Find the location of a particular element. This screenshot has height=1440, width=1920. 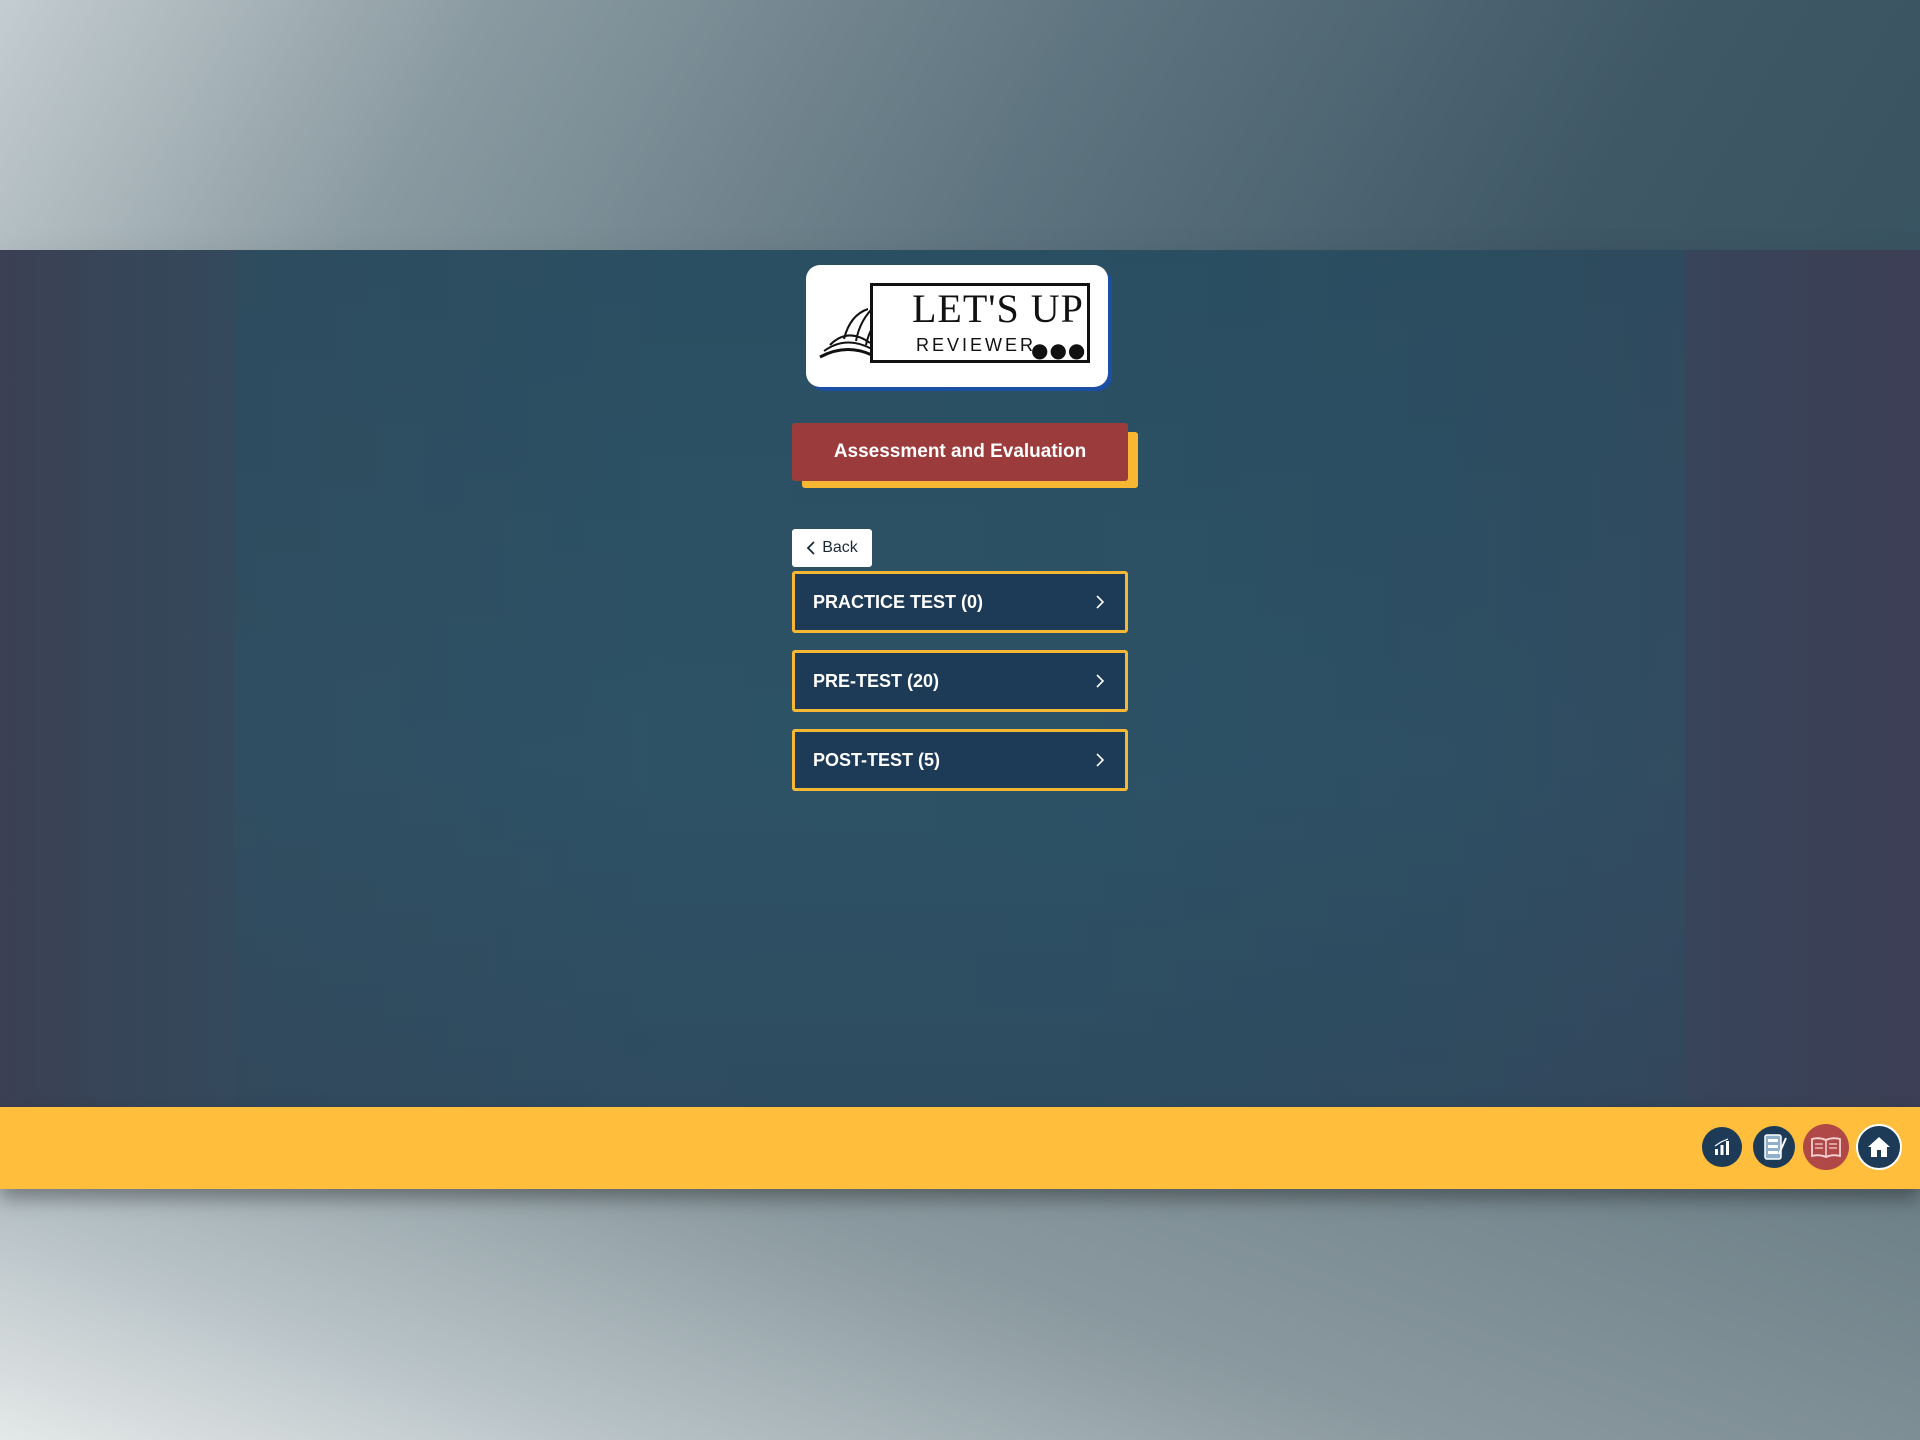

back-button: Back is located at coordinates (832, 548).